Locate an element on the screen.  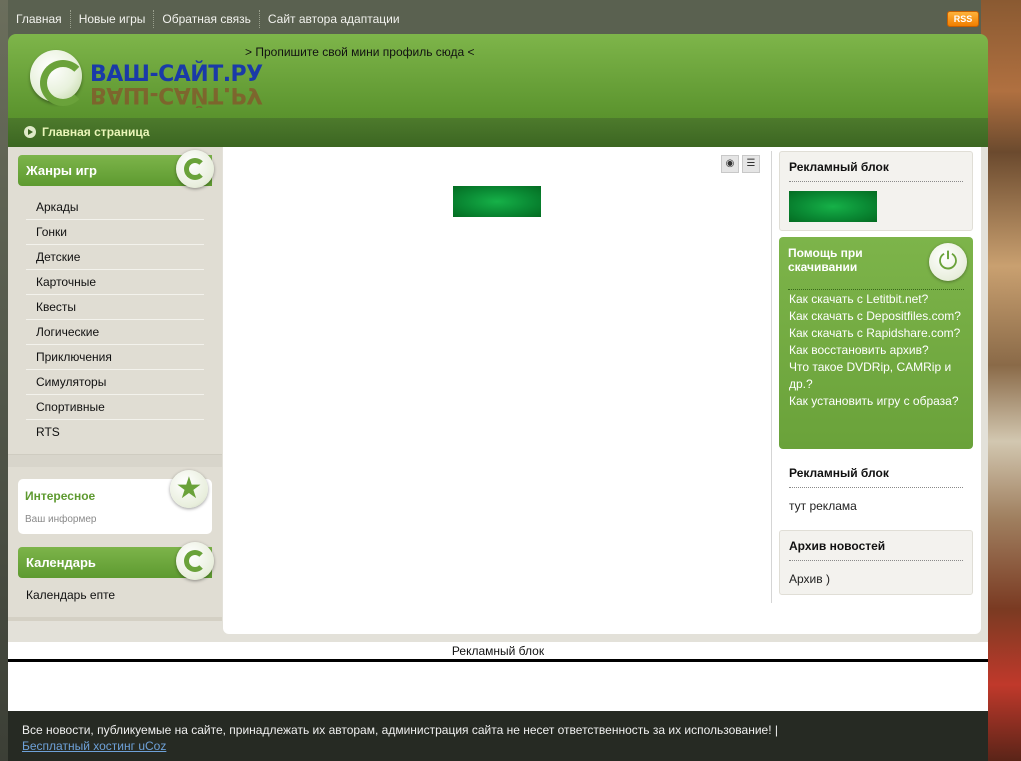
help-link-install-image: Как установить игру с образа? is located at coordinates (878, 401).